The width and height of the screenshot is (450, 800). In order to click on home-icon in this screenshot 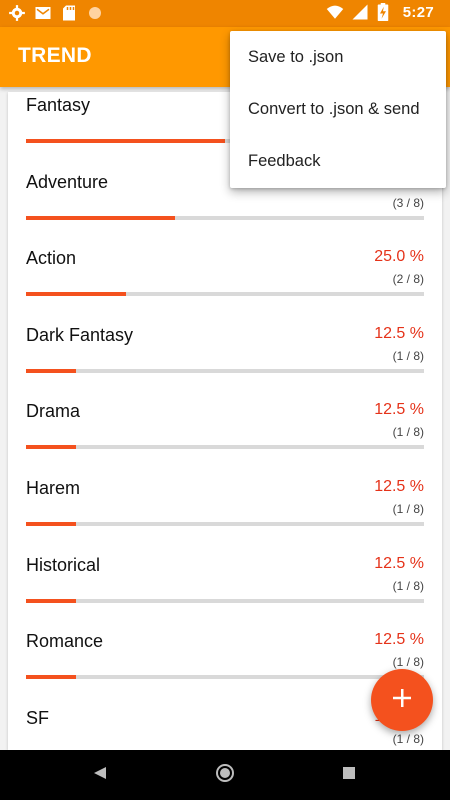, I will do `click(225, 775)`.